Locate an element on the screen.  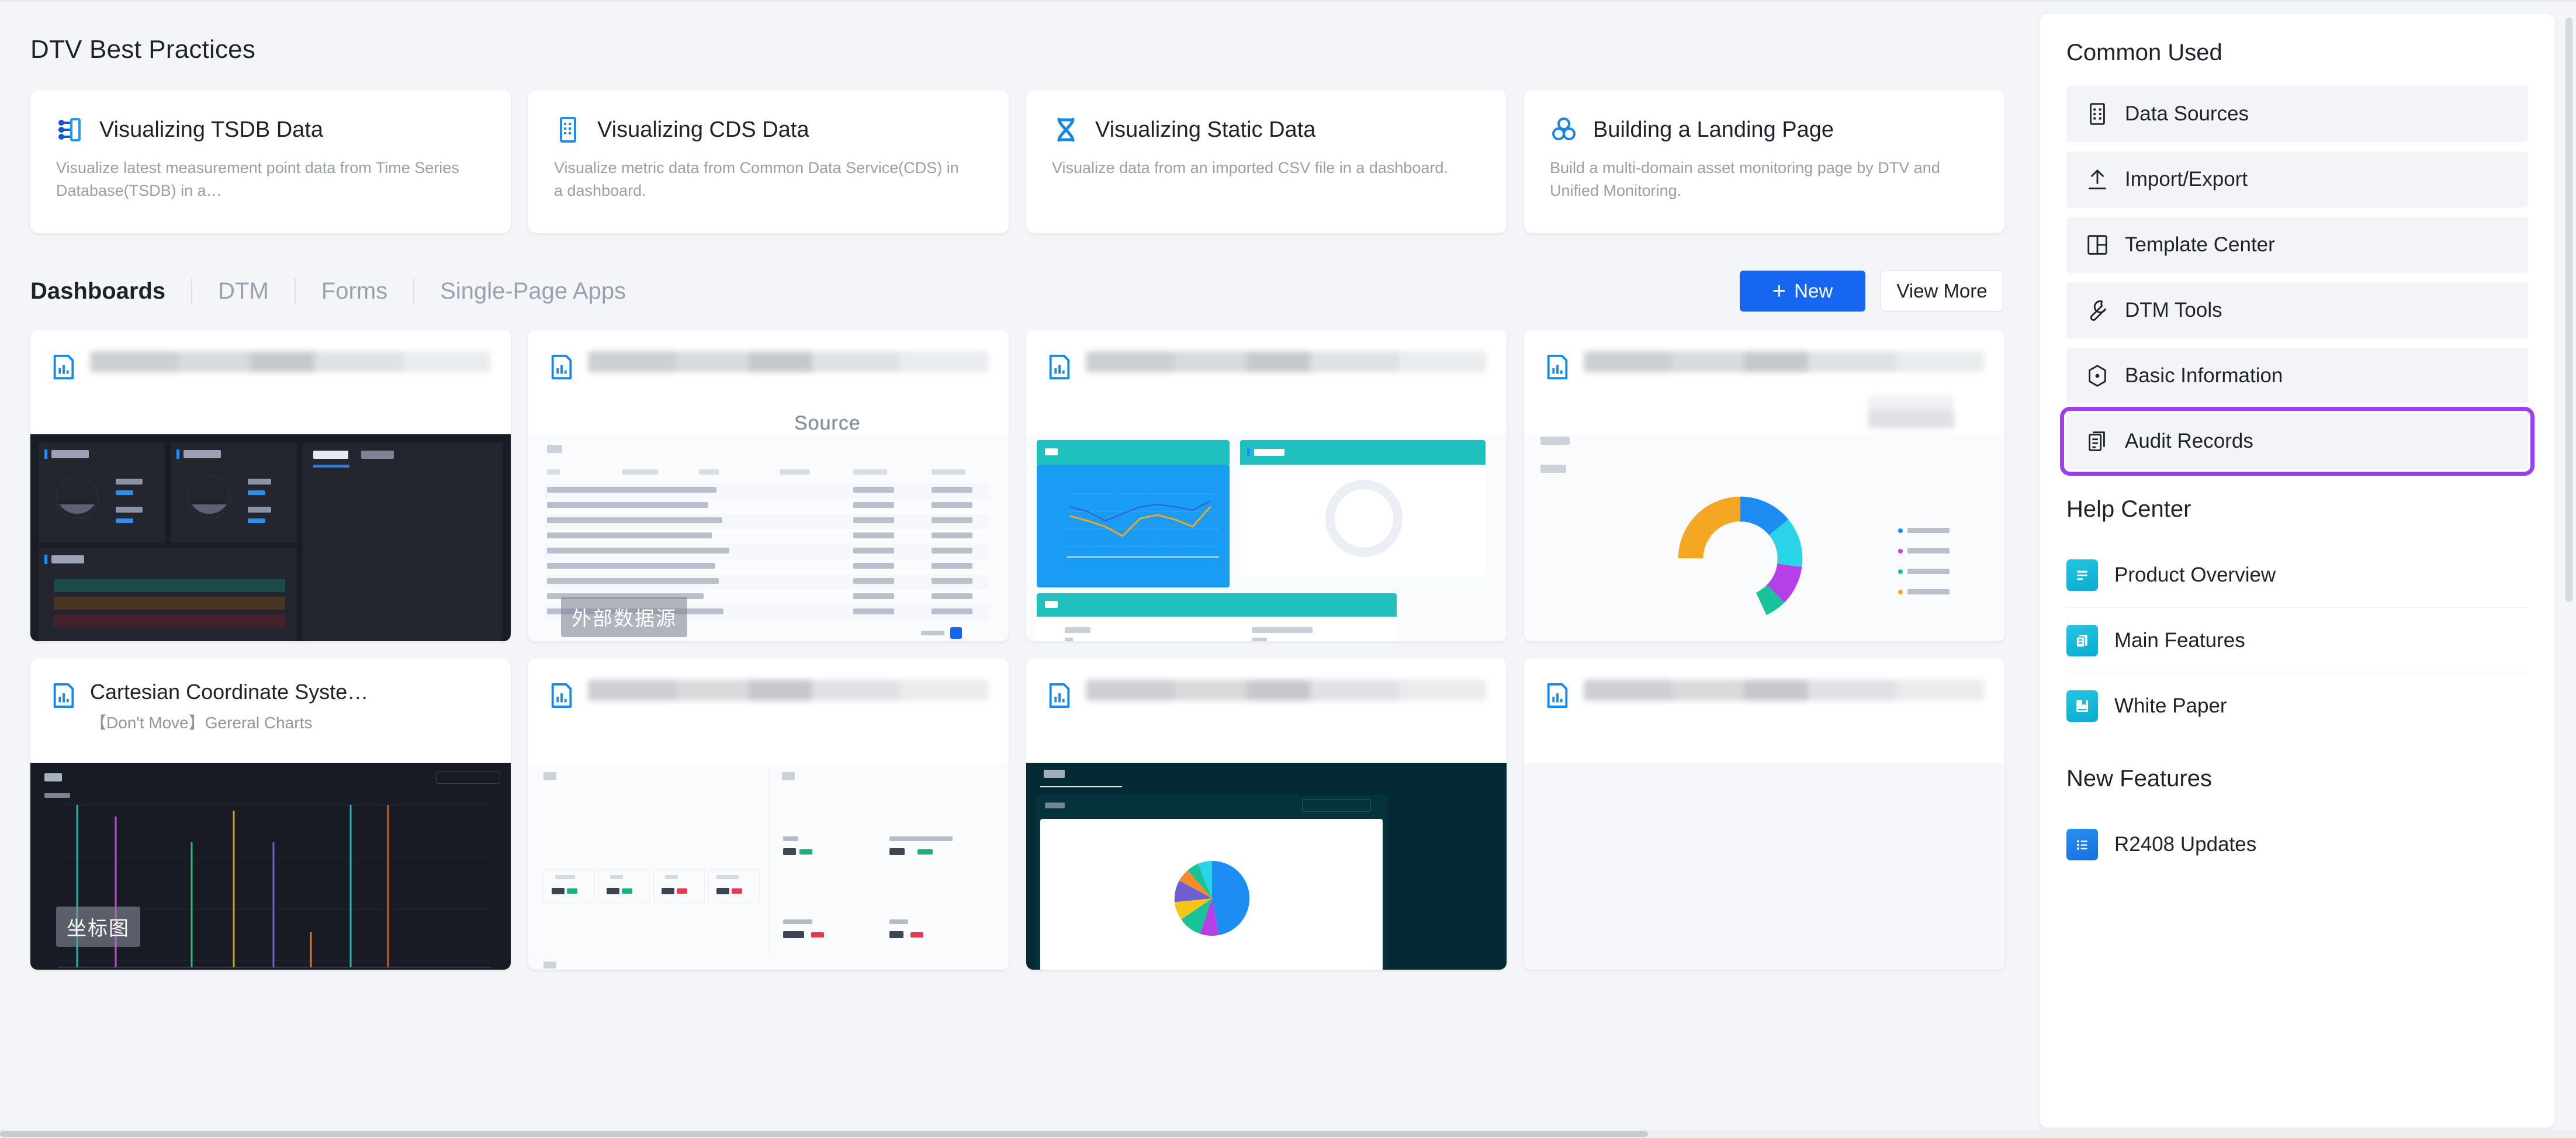
help-item-product-overview: Product Overview is located at coordinates (2297, 575).